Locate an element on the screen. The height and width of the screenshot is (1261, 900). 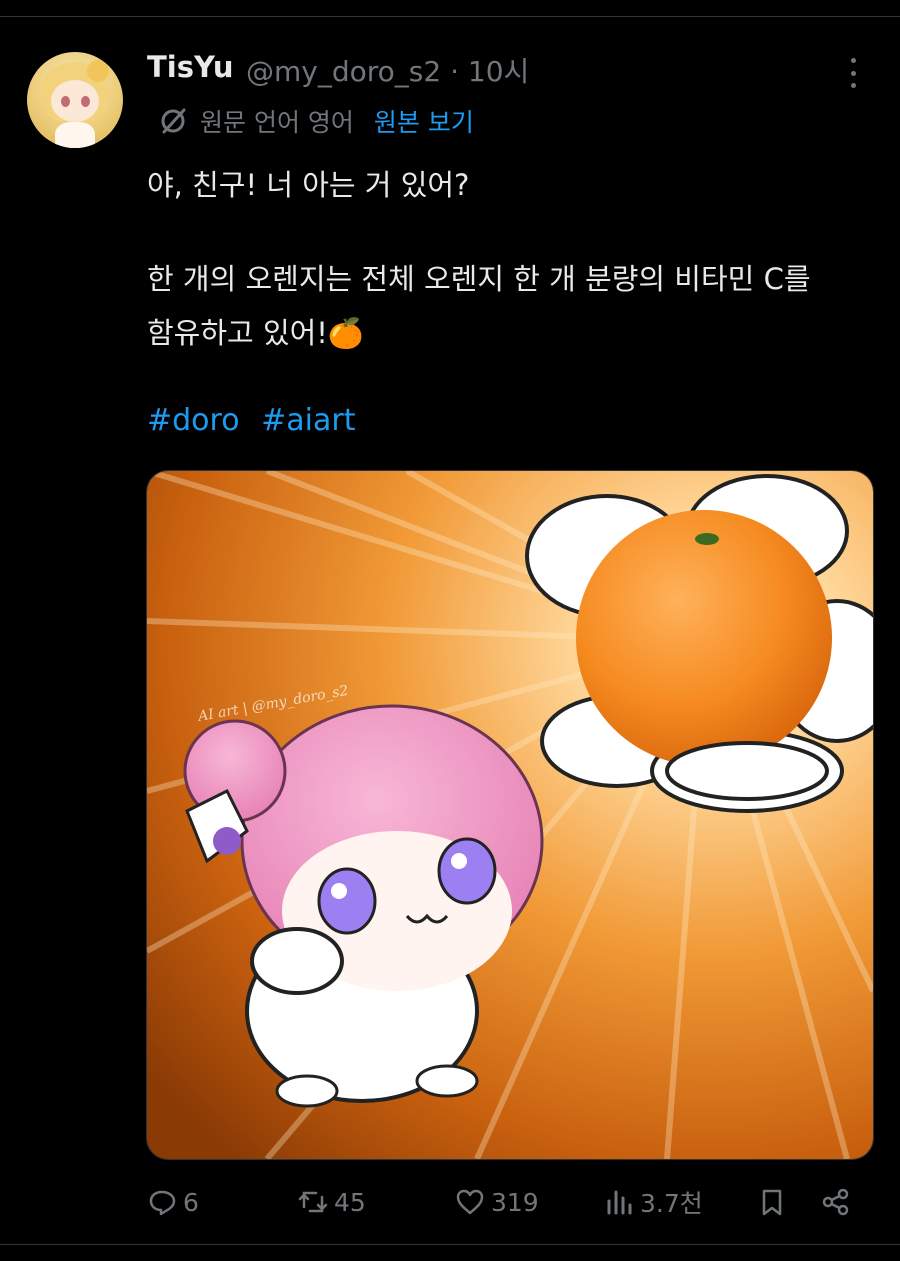
bookmark-button is located at coordinates (772, 1202).